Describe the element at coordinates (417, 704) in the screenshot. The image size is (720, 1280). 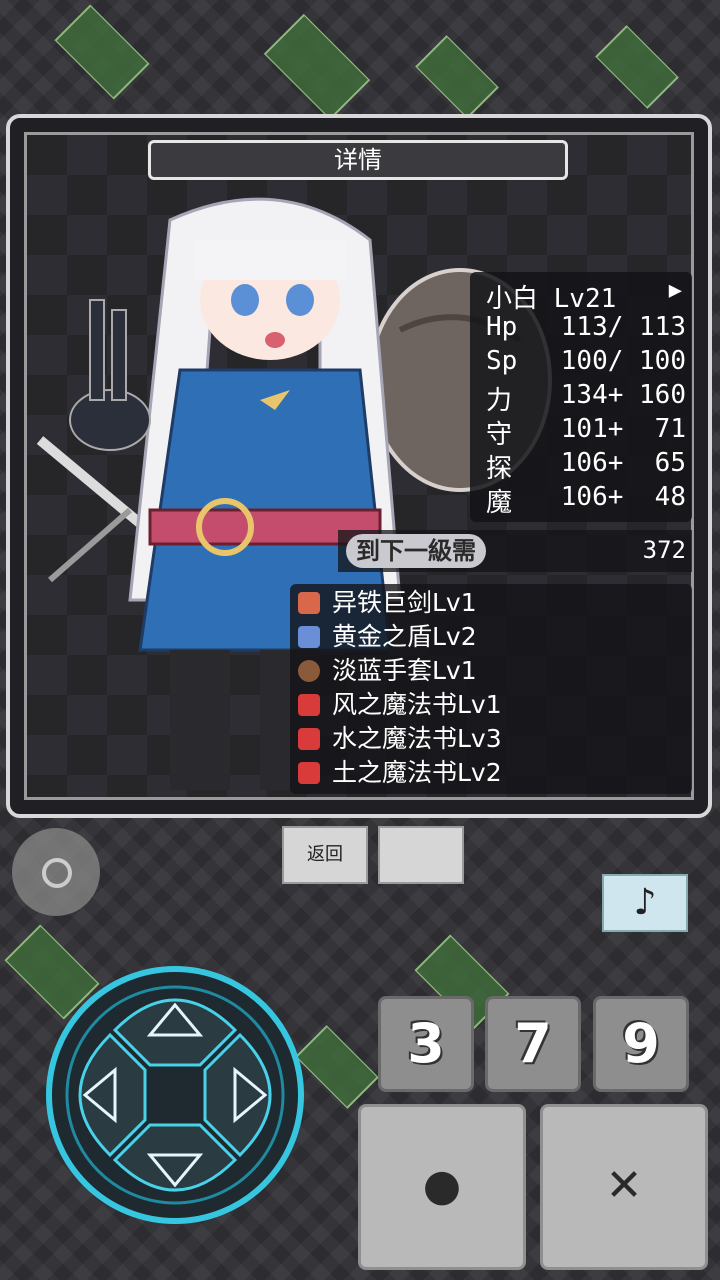
I see `equipment-name: 风之魔法书Lv1` at that location.